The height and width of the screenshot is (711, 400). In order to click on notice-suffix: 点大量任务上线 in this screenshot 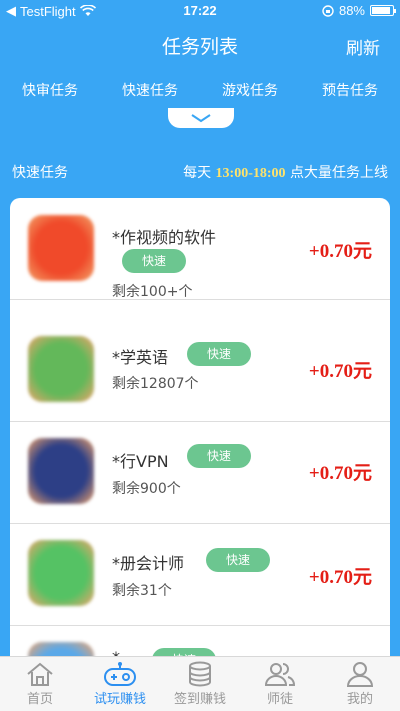, I will do `click(336, 173)`.